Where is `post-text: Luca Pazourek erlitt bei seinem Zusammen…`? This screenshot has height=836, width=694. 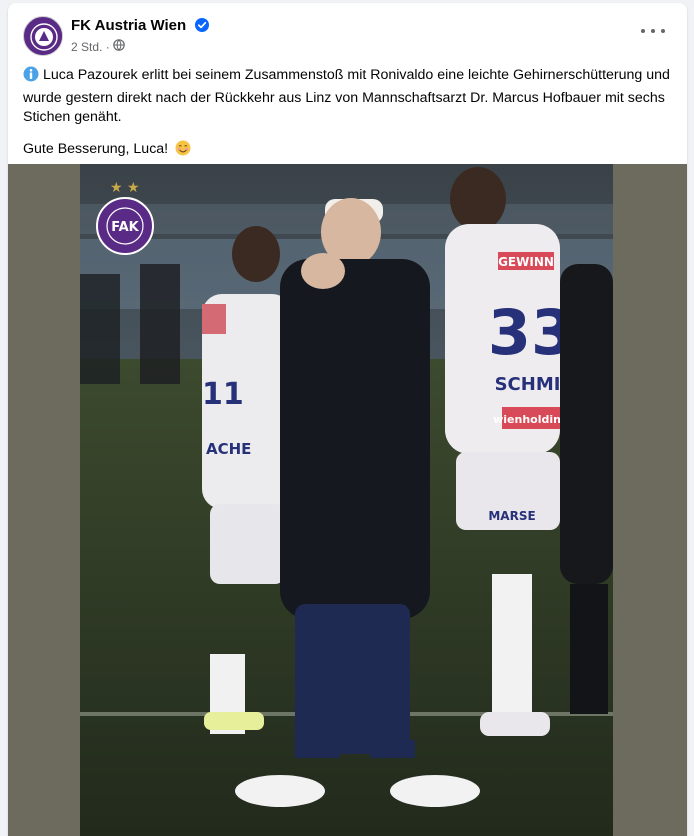 post-text: Luca Pazourek erlitt bei seinem Zusammen… is located at coordinates (349, 114).